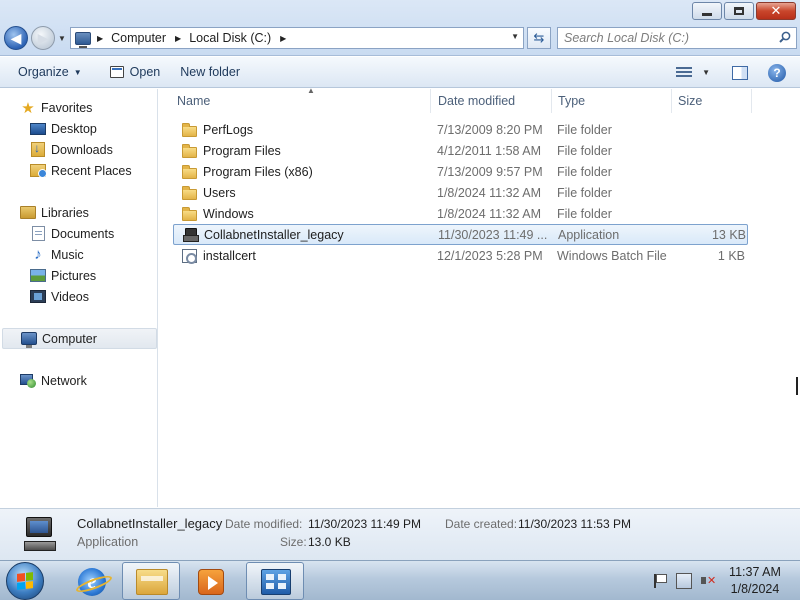  I want to click on nav-documents-label: Documents, so click(83, 233).